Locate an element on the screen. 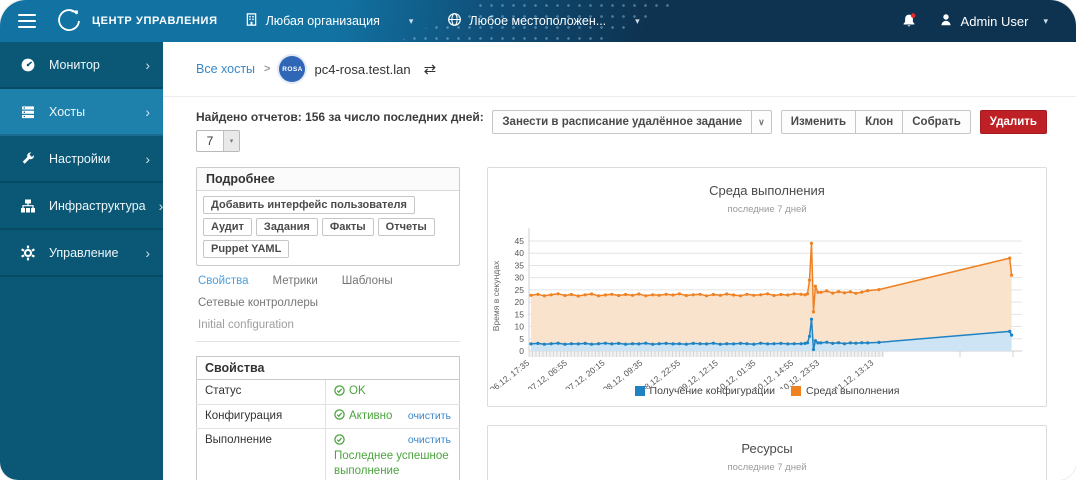 The image size is (1076, 480). brand-title: ЦЕНТР УПРАВЛЕНИЯ is located at coordinates (155, 21).